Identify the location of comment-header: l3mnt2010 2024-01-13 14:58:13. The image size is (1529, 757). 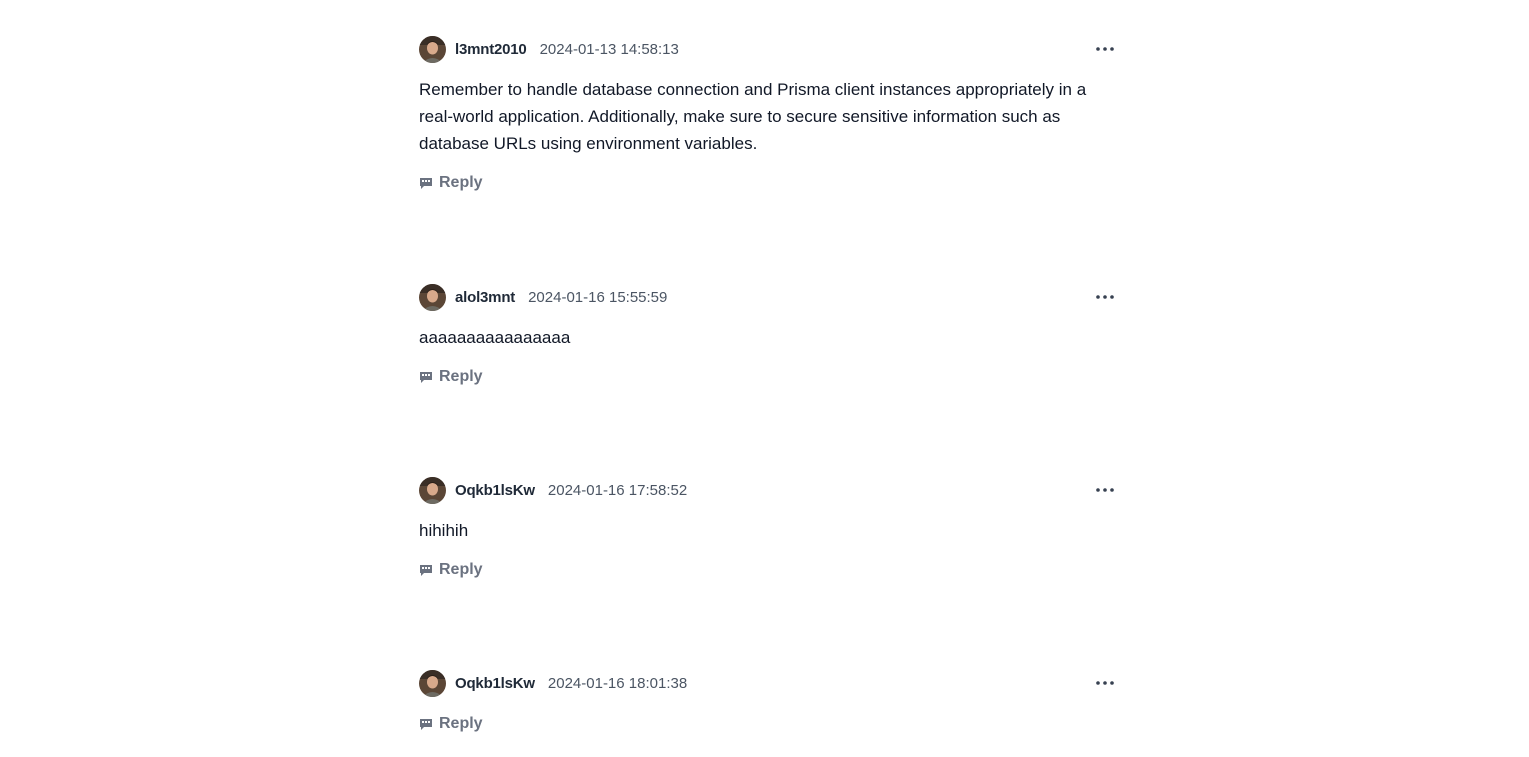
(767, 49).